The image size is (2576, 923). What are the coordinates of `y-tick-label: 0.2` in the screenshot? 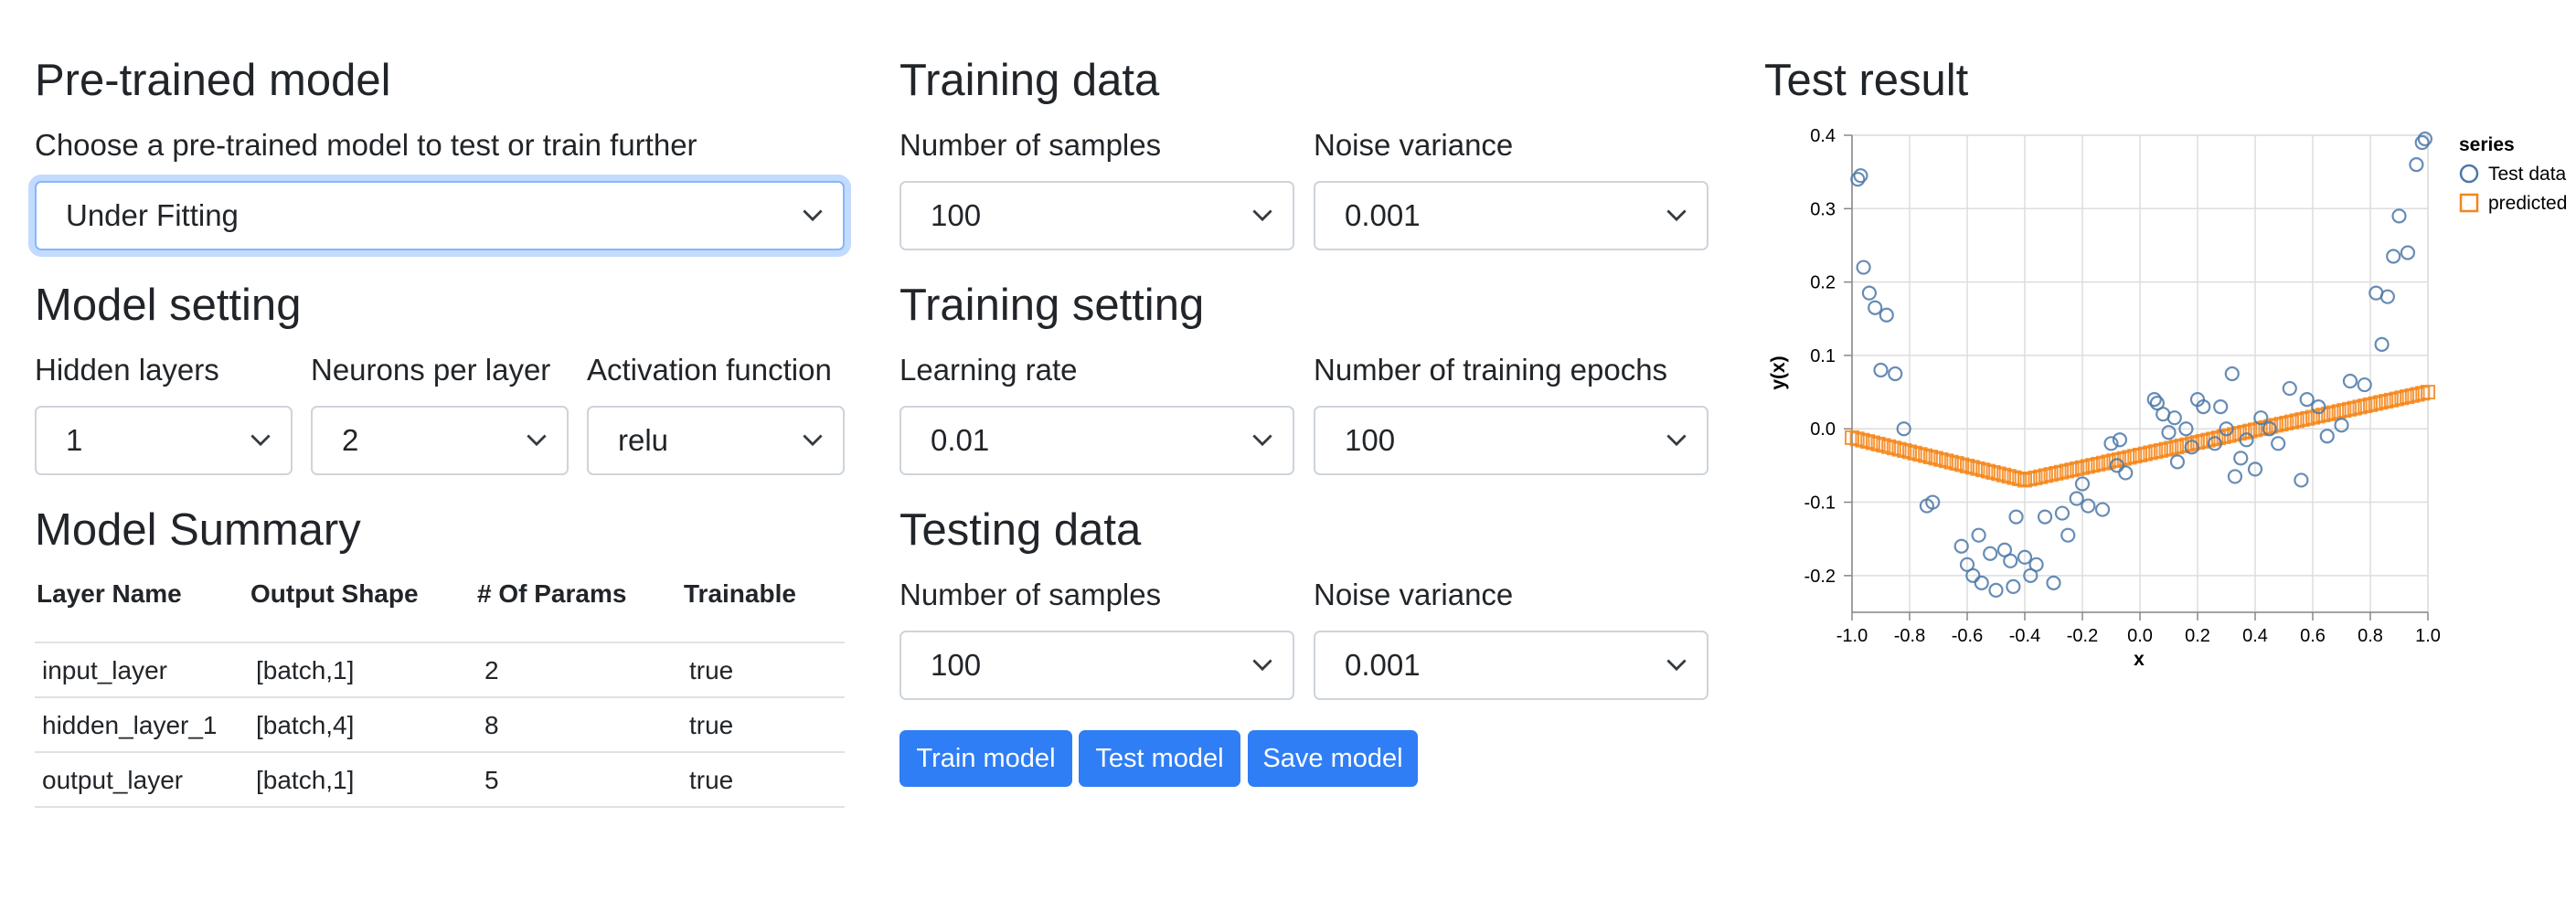 It's located at (1823, 283).